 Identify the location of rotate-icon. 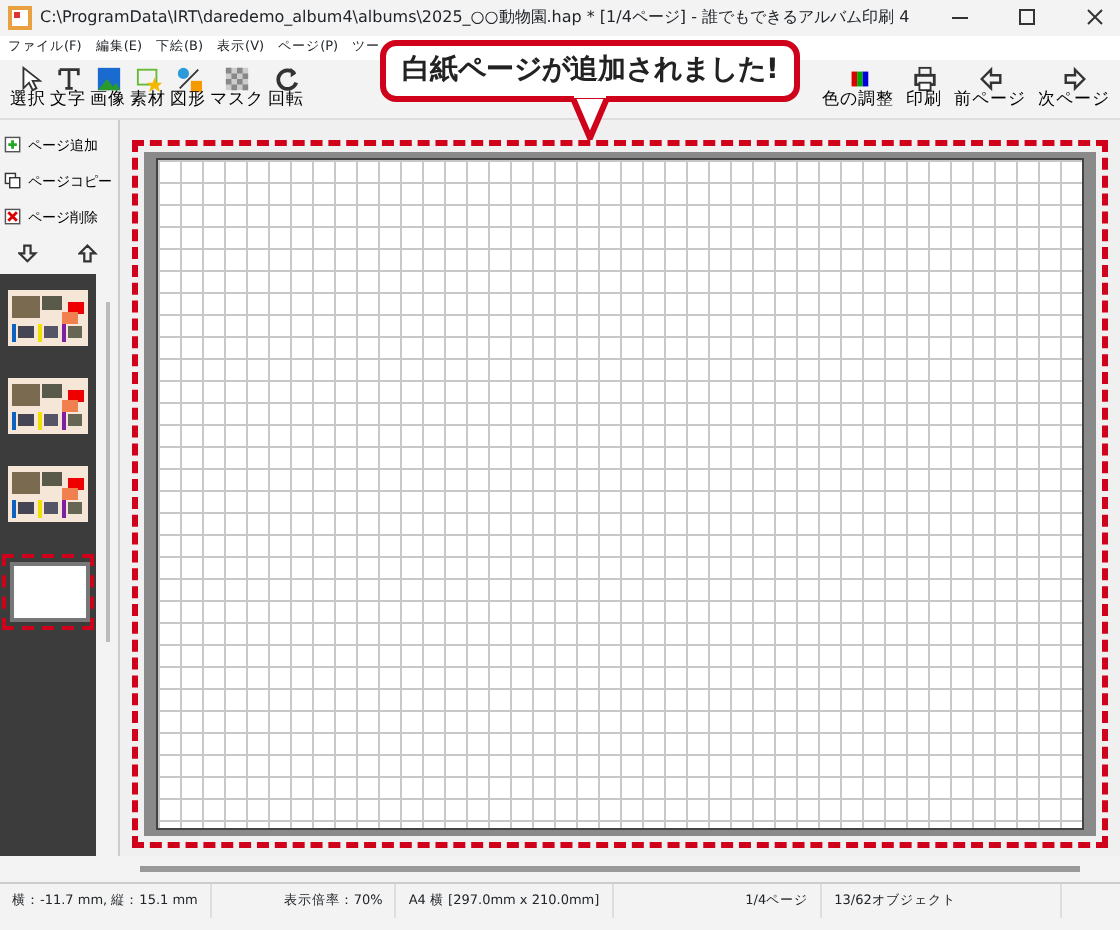
(286, 79).